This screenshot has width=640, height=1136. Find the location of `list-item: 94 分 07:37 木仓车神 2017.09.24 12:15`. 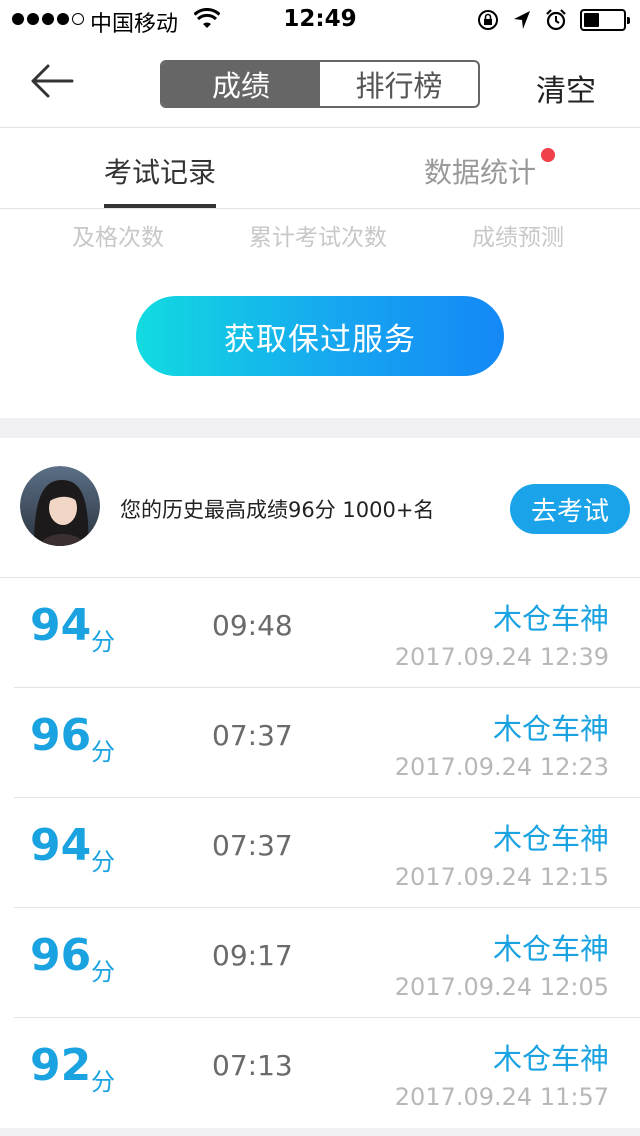

list-item: 94 分 07:37 木仓车神 2017.09.24 12:15 is located at coordinates (320, 853).